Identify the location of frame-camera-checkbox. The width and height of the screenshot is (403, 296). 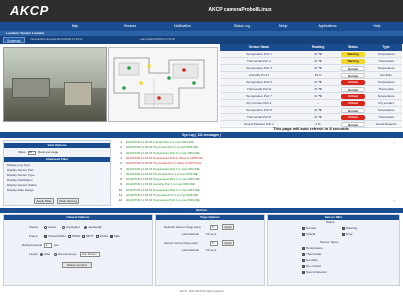
(45, 236).